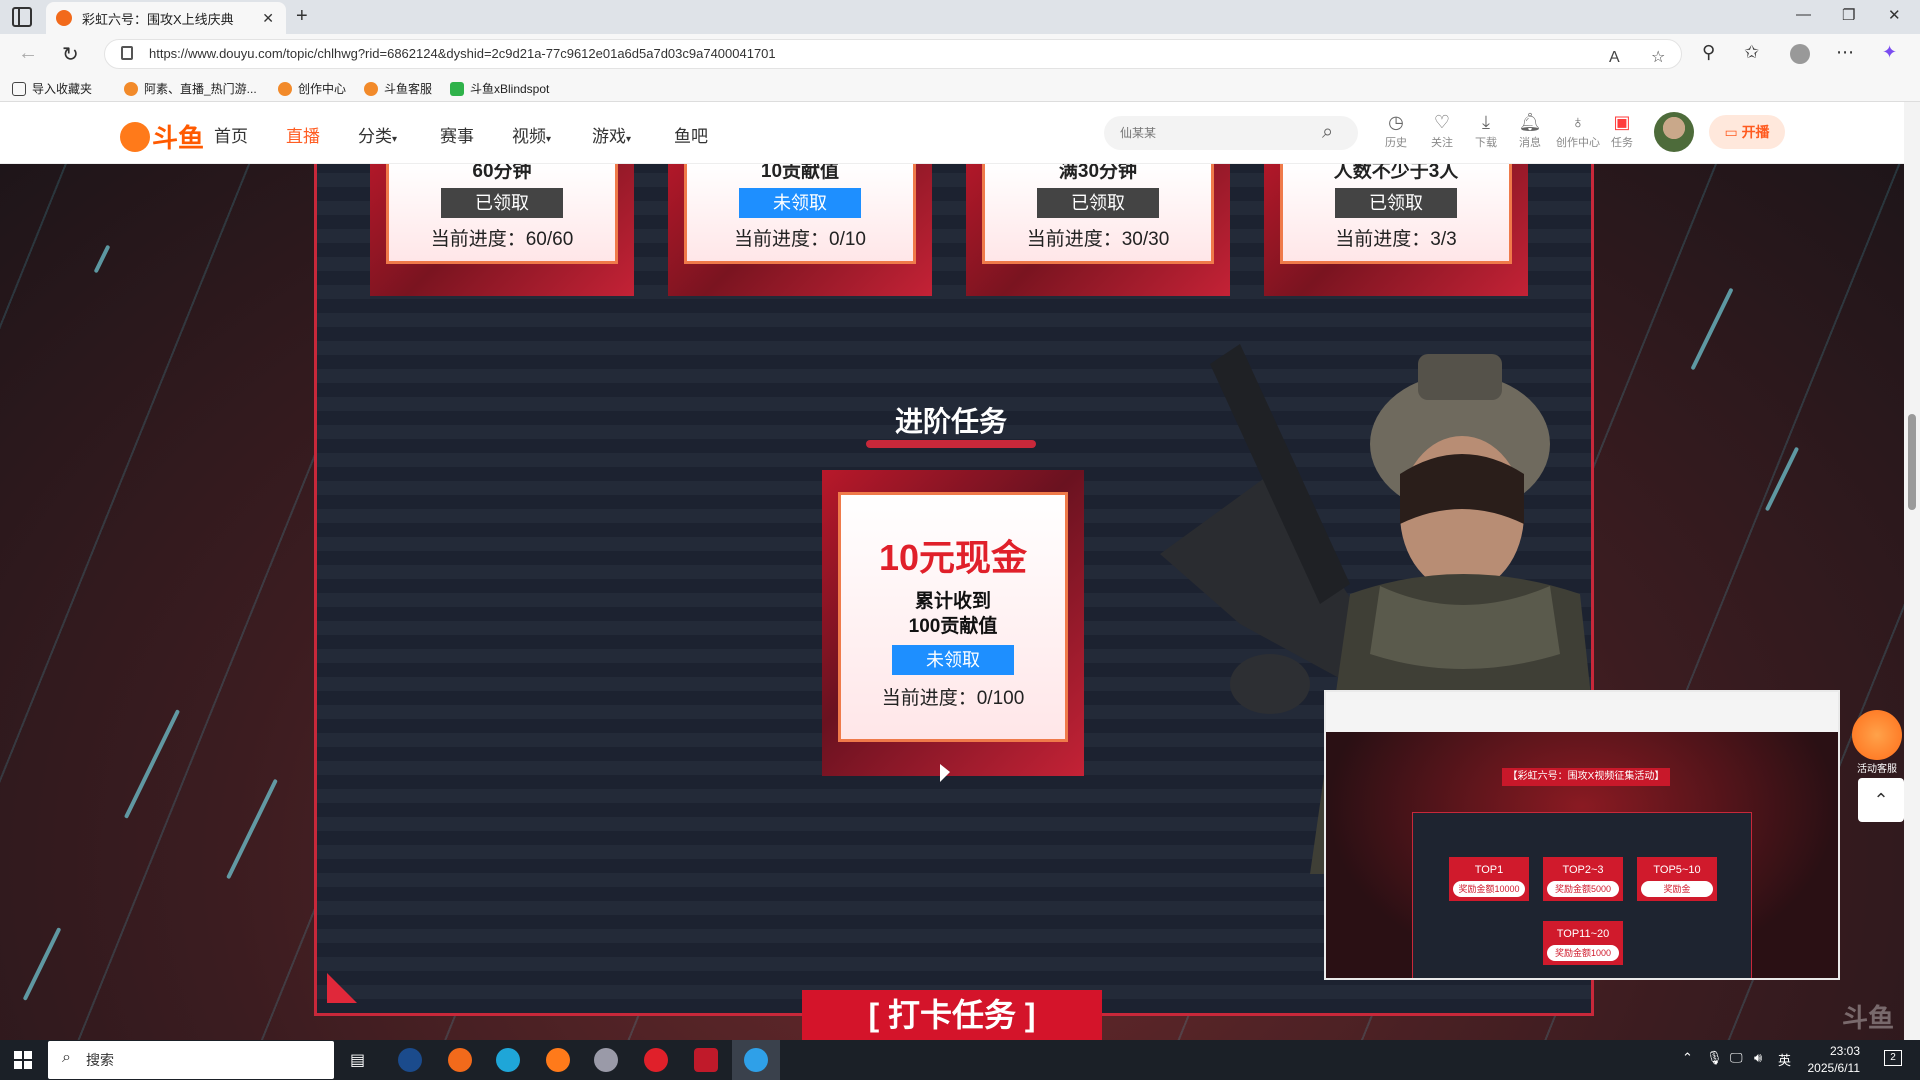 This screenshot has width=1920, height=1080. I want to click on tab-actions-icon, so click(22, 17).